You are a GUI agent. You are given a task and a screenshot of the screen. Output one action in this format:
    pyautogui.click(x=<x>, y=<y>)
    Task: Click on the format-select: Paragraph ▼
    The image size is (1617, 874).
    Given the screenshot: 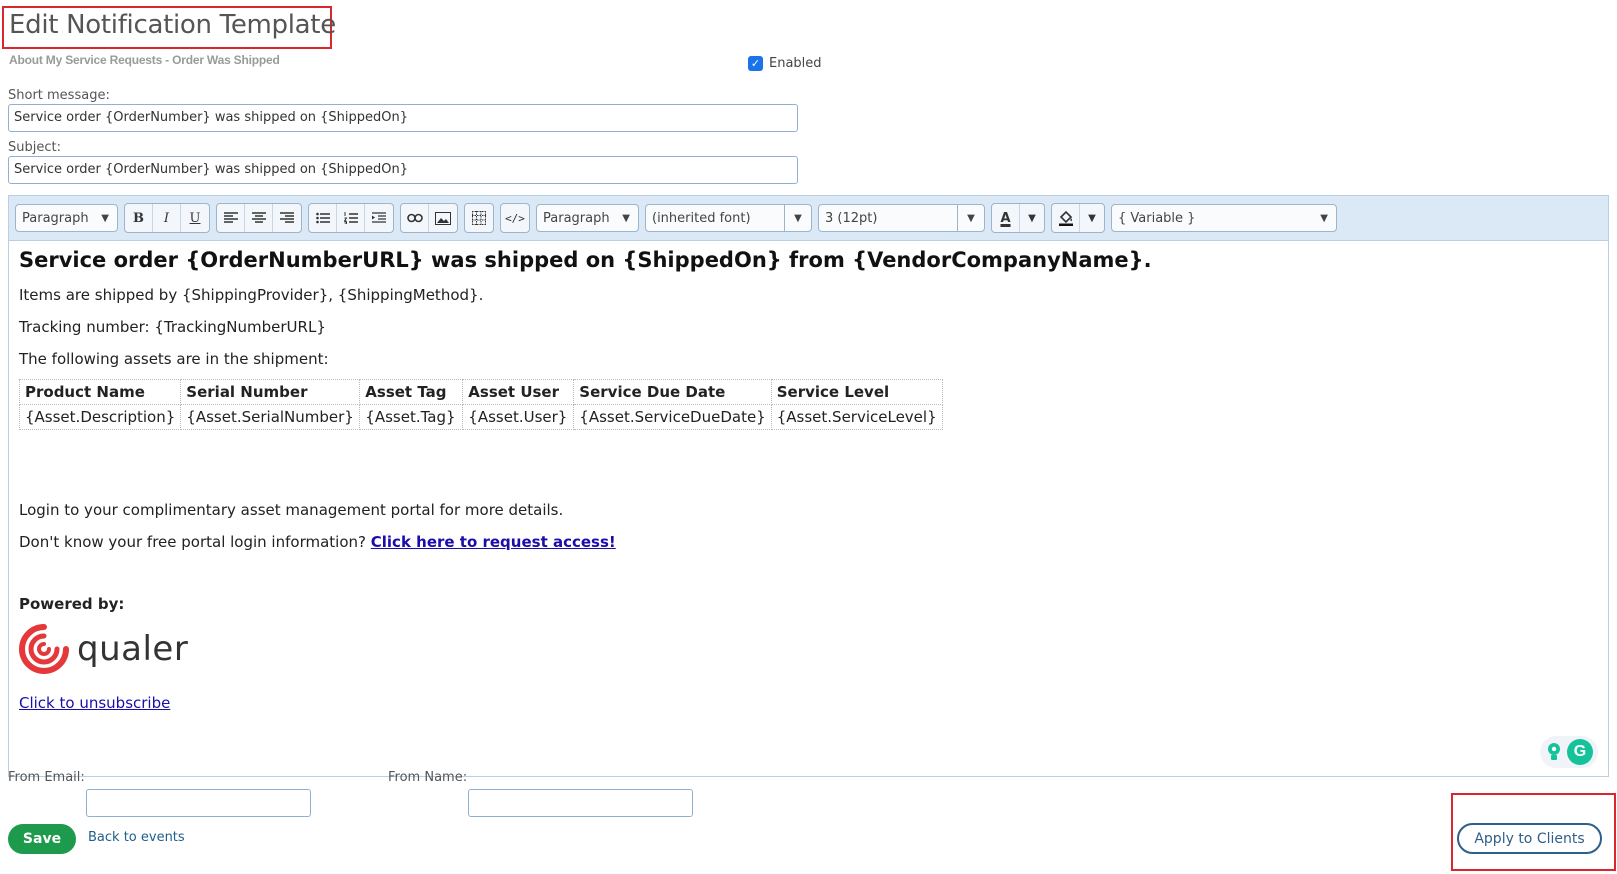 What is the action you would take?
    pyautogui.click(x=66, y=218)
    